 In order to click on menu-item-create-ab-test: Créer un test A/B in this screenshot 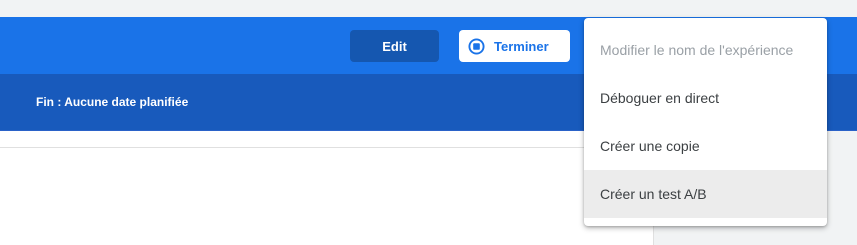, I will do `click(705, 194)`.